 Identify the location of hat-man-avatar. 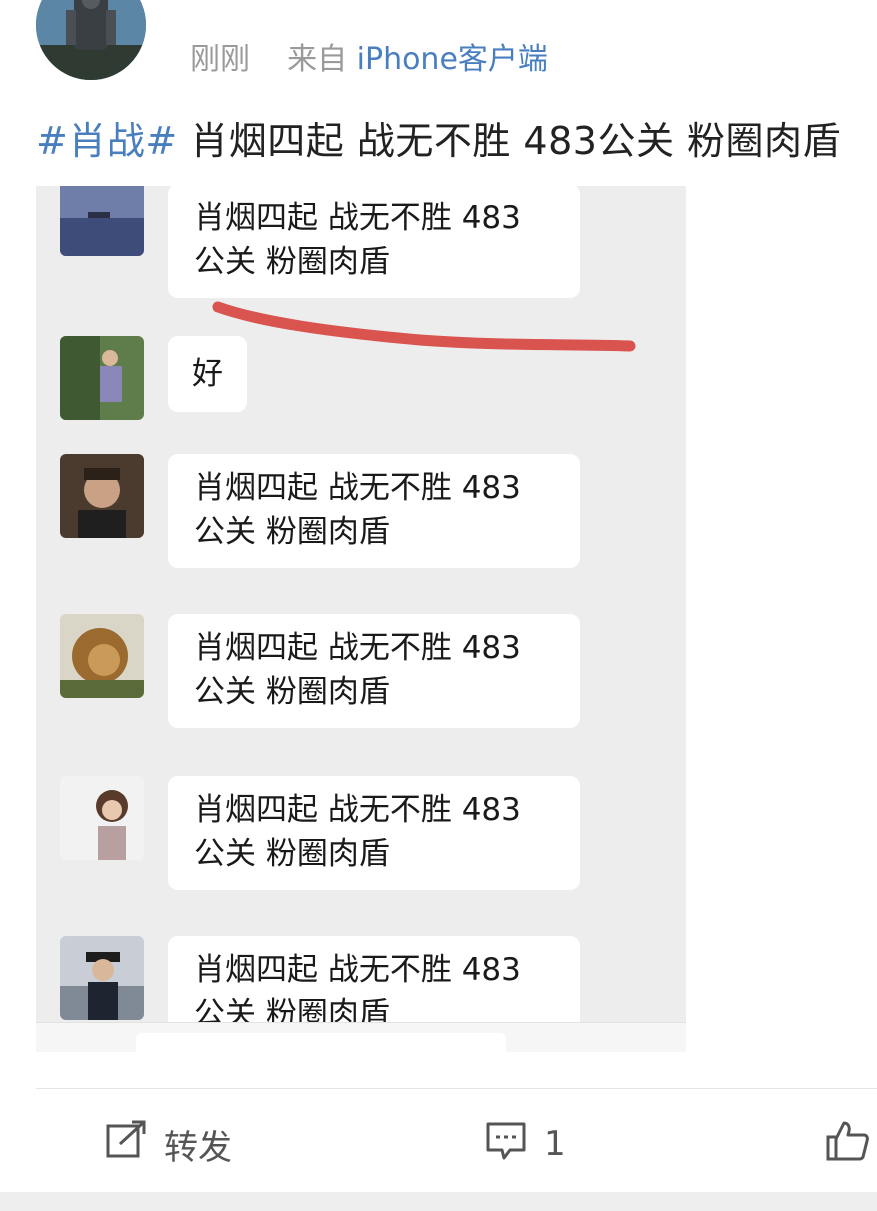
(102, 978).